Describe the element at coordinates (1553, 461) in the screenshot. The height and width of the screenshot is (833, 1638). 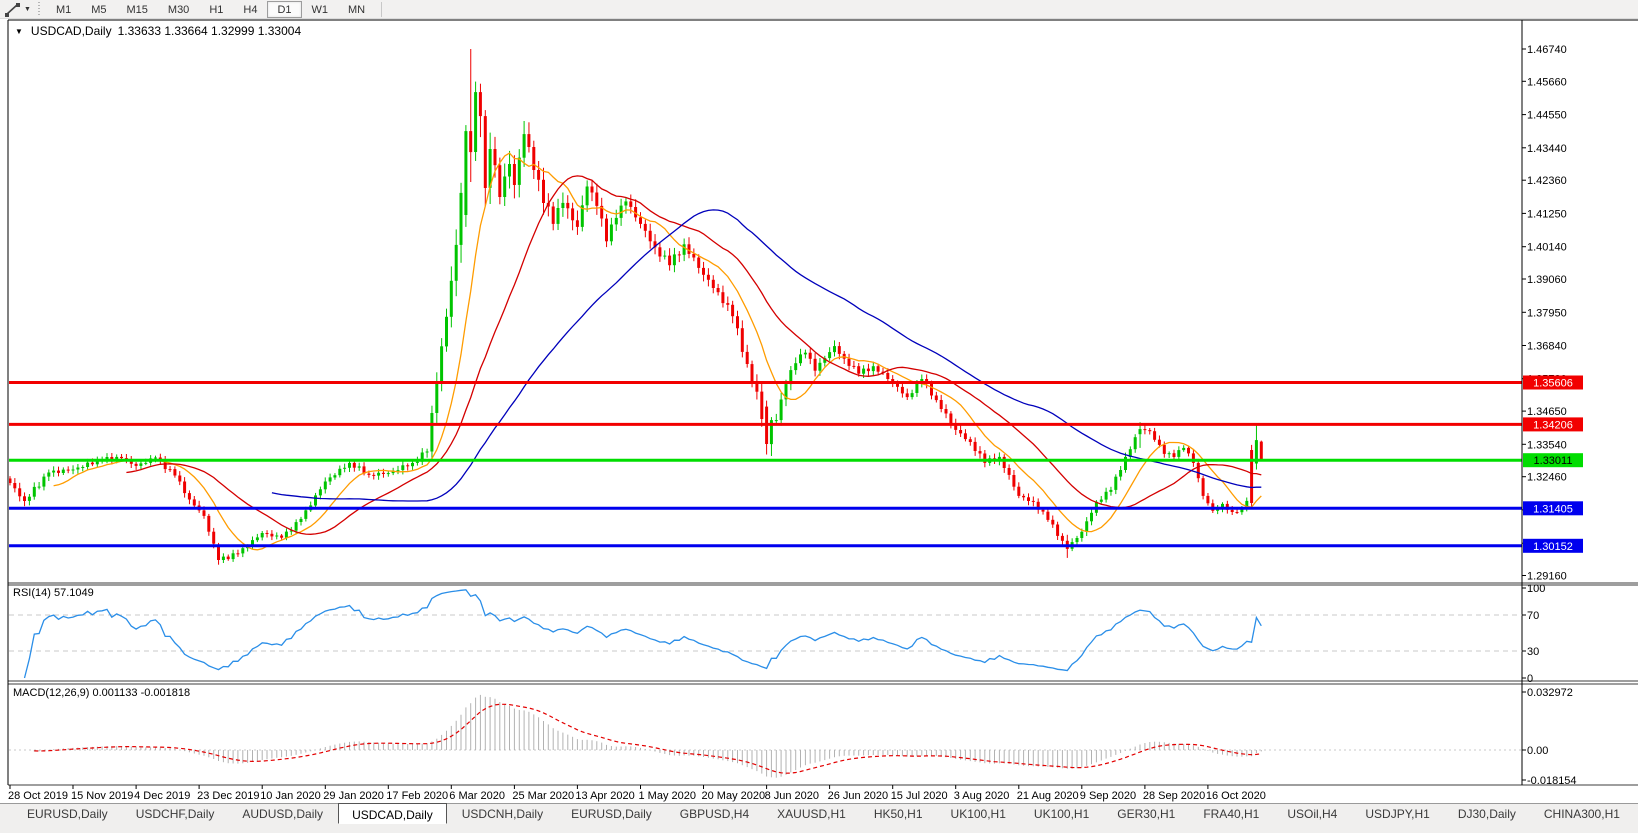
I see `svg-text: 1.33011` at that location.